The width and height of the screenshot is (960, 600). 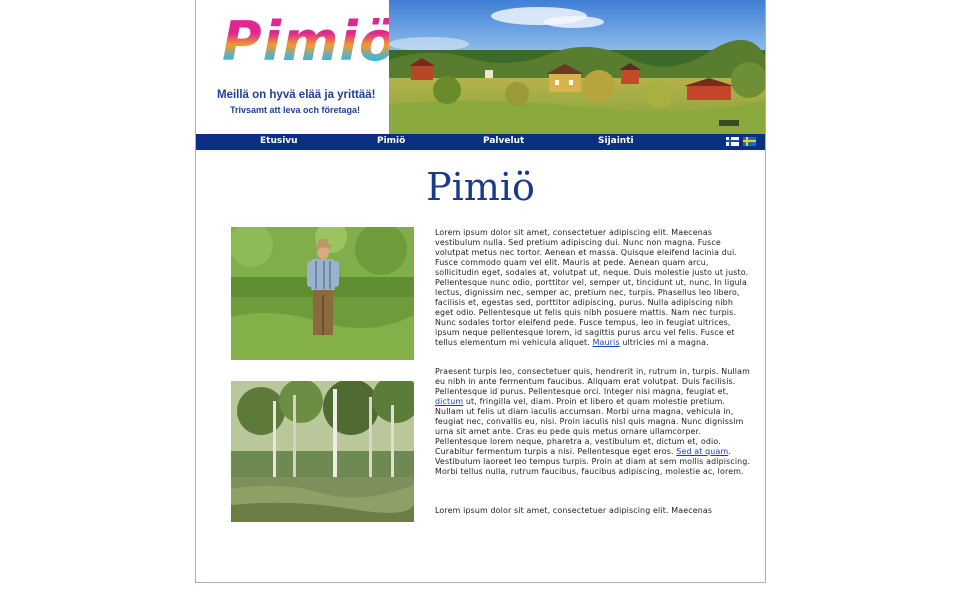 I want to click on forest-photo, so click(x=322, y=451).